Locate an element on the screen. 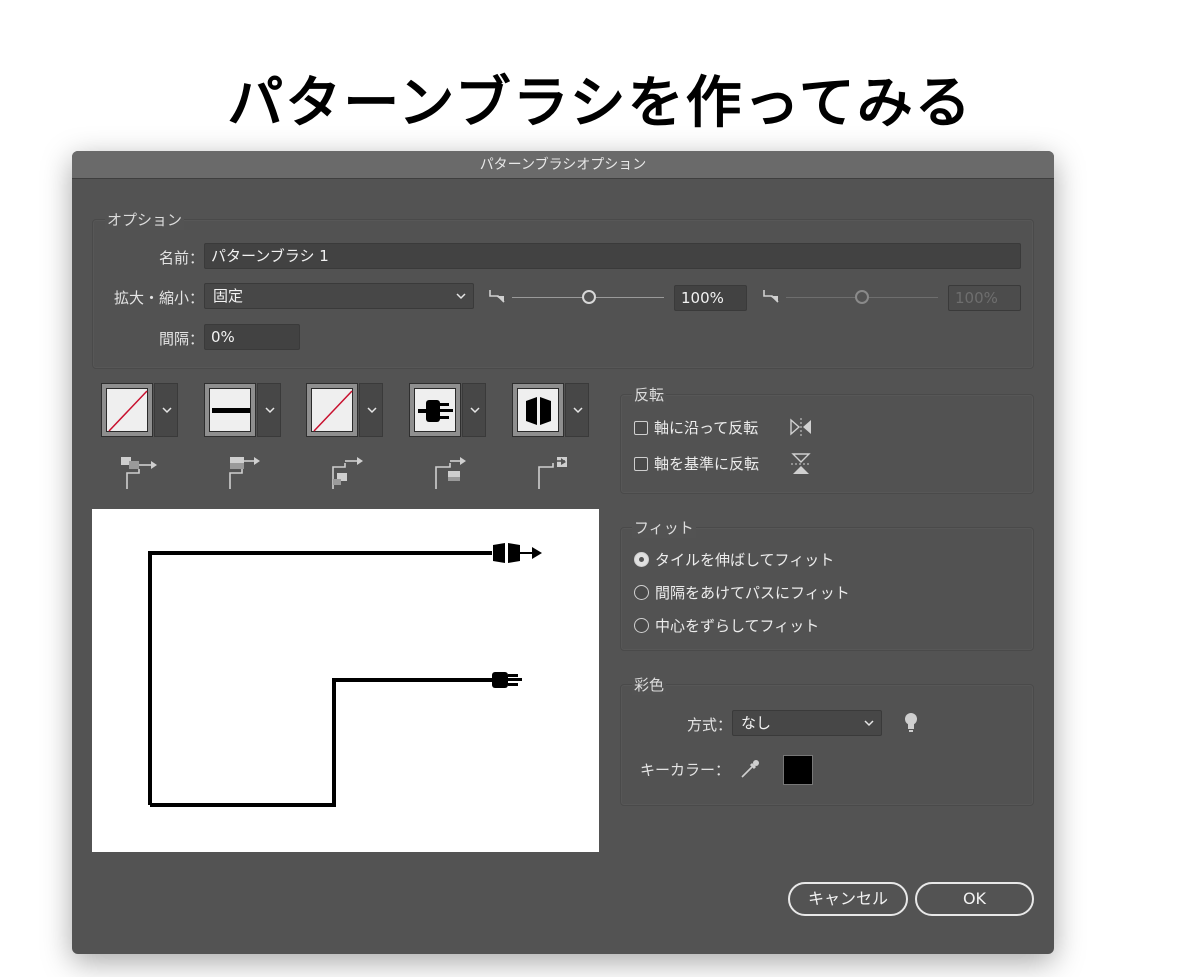 The image size is (1200, 977). scale-select-value: 固定 is located at coordinates (228, 296).